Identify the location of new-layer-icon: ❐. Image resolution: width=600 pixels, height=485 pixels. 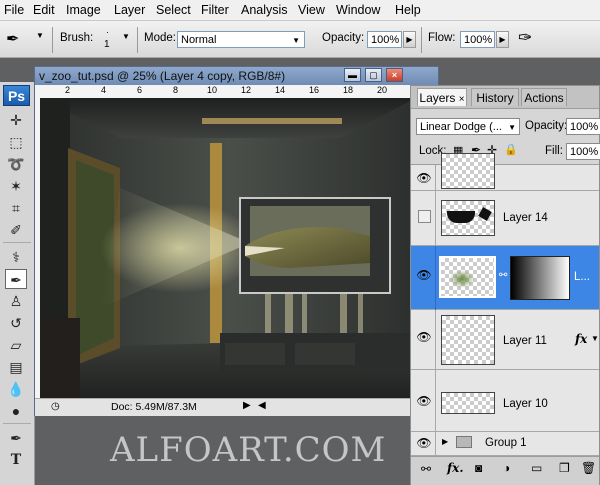
(564, 468).